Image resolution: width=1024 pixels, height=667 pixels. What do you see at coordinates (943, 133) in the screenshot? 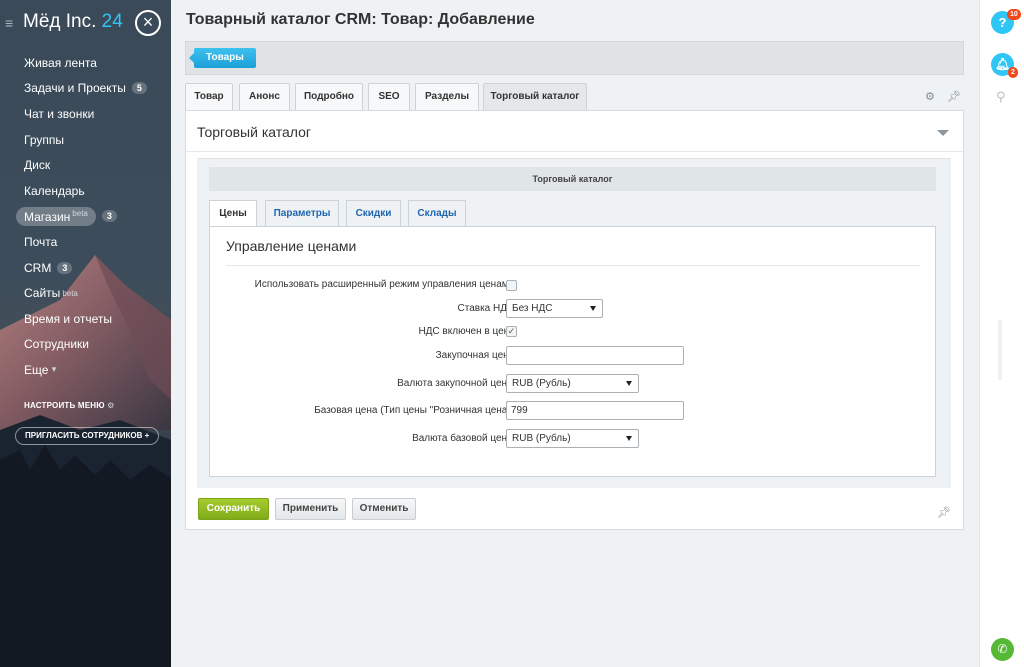
I see `collapse-caret-icon` at bounding box center [943, 133].